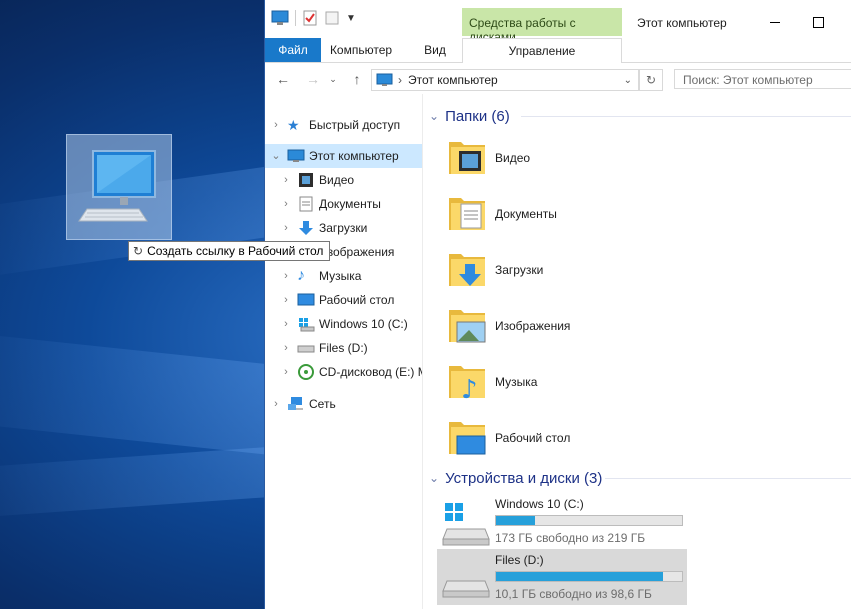 Image resolution: width=851 pixels, height=609 pixels. Describe the element at coordinates (628, 80) in the screenshot. I see `address-dropdown-icon: ⌄` at that location.